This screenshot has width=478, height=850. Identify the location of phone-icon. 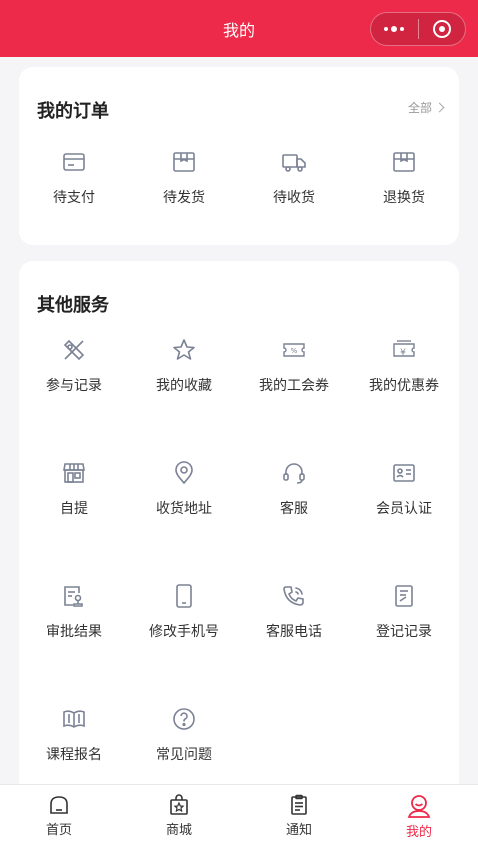
(184, 596).